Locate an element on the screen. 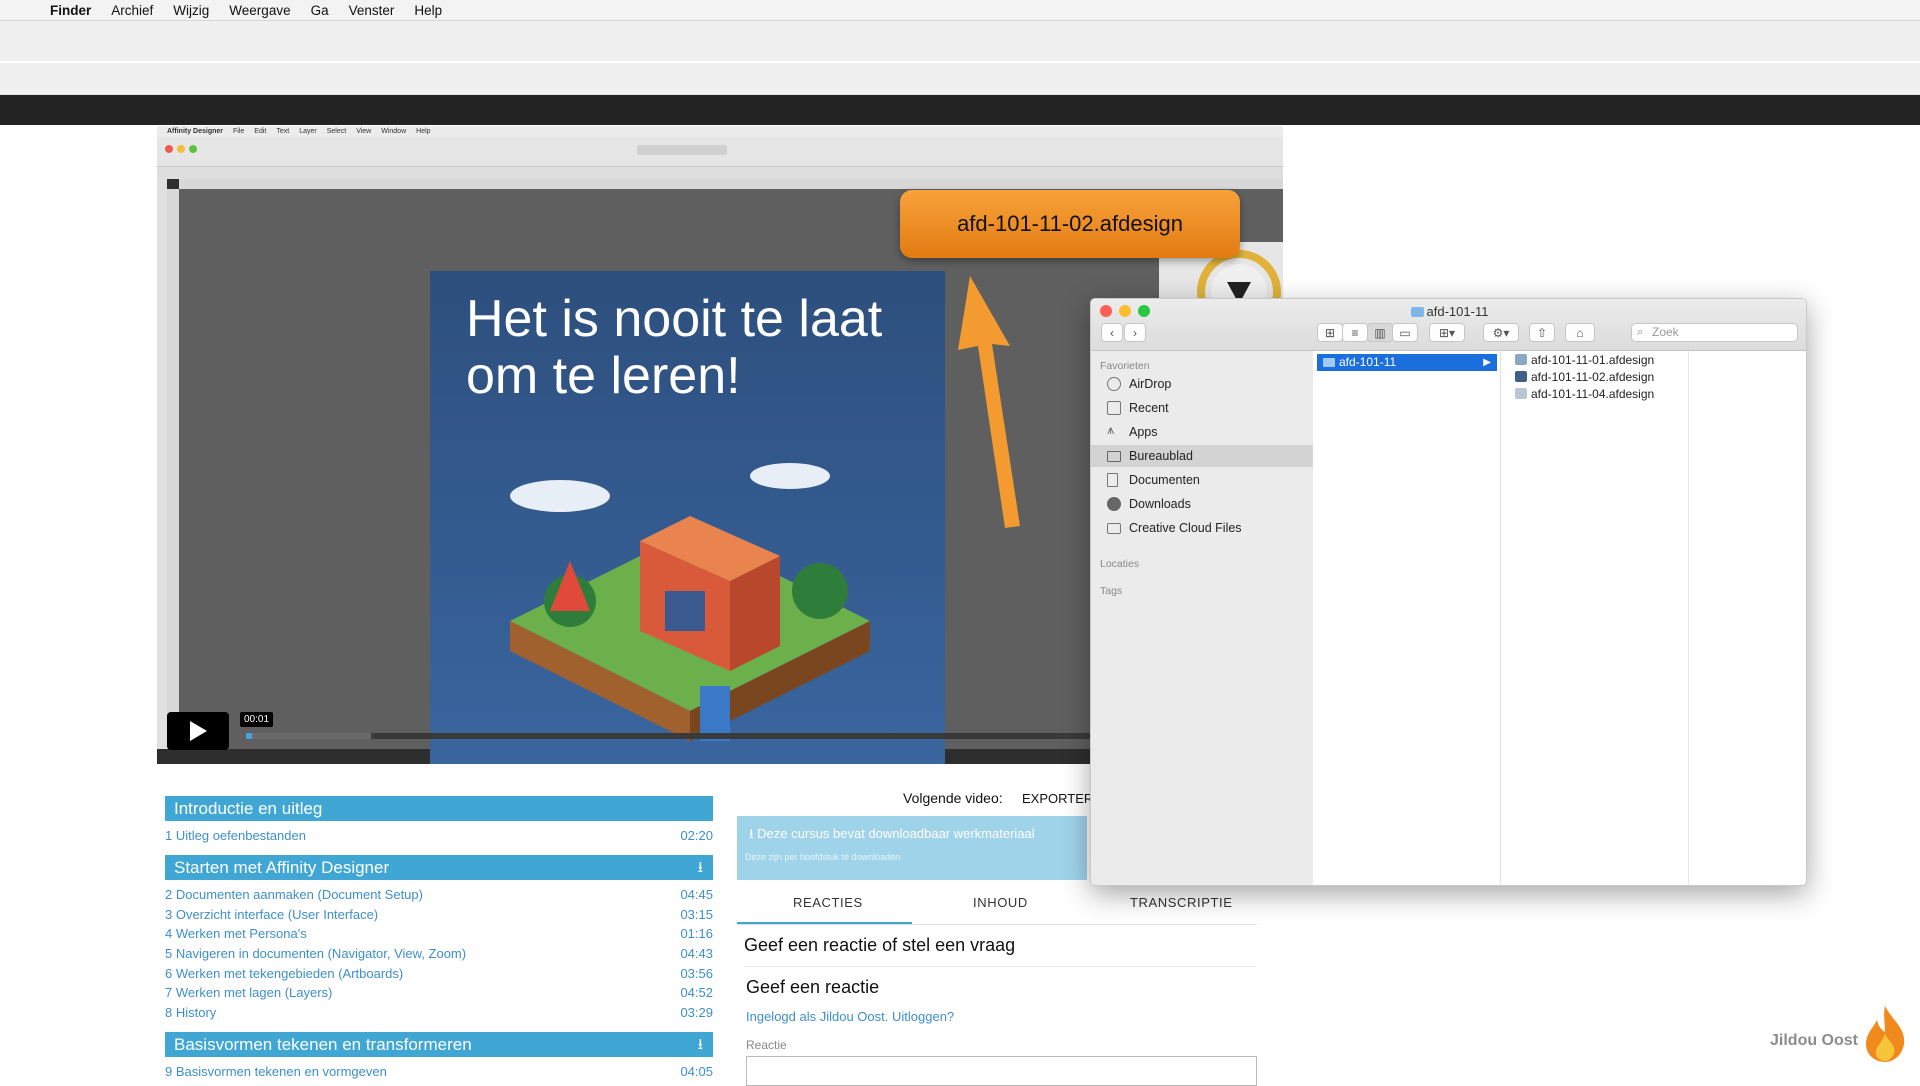 The image size is (1920, 1086). forward-button: › is located at coordinates (1135, 332).